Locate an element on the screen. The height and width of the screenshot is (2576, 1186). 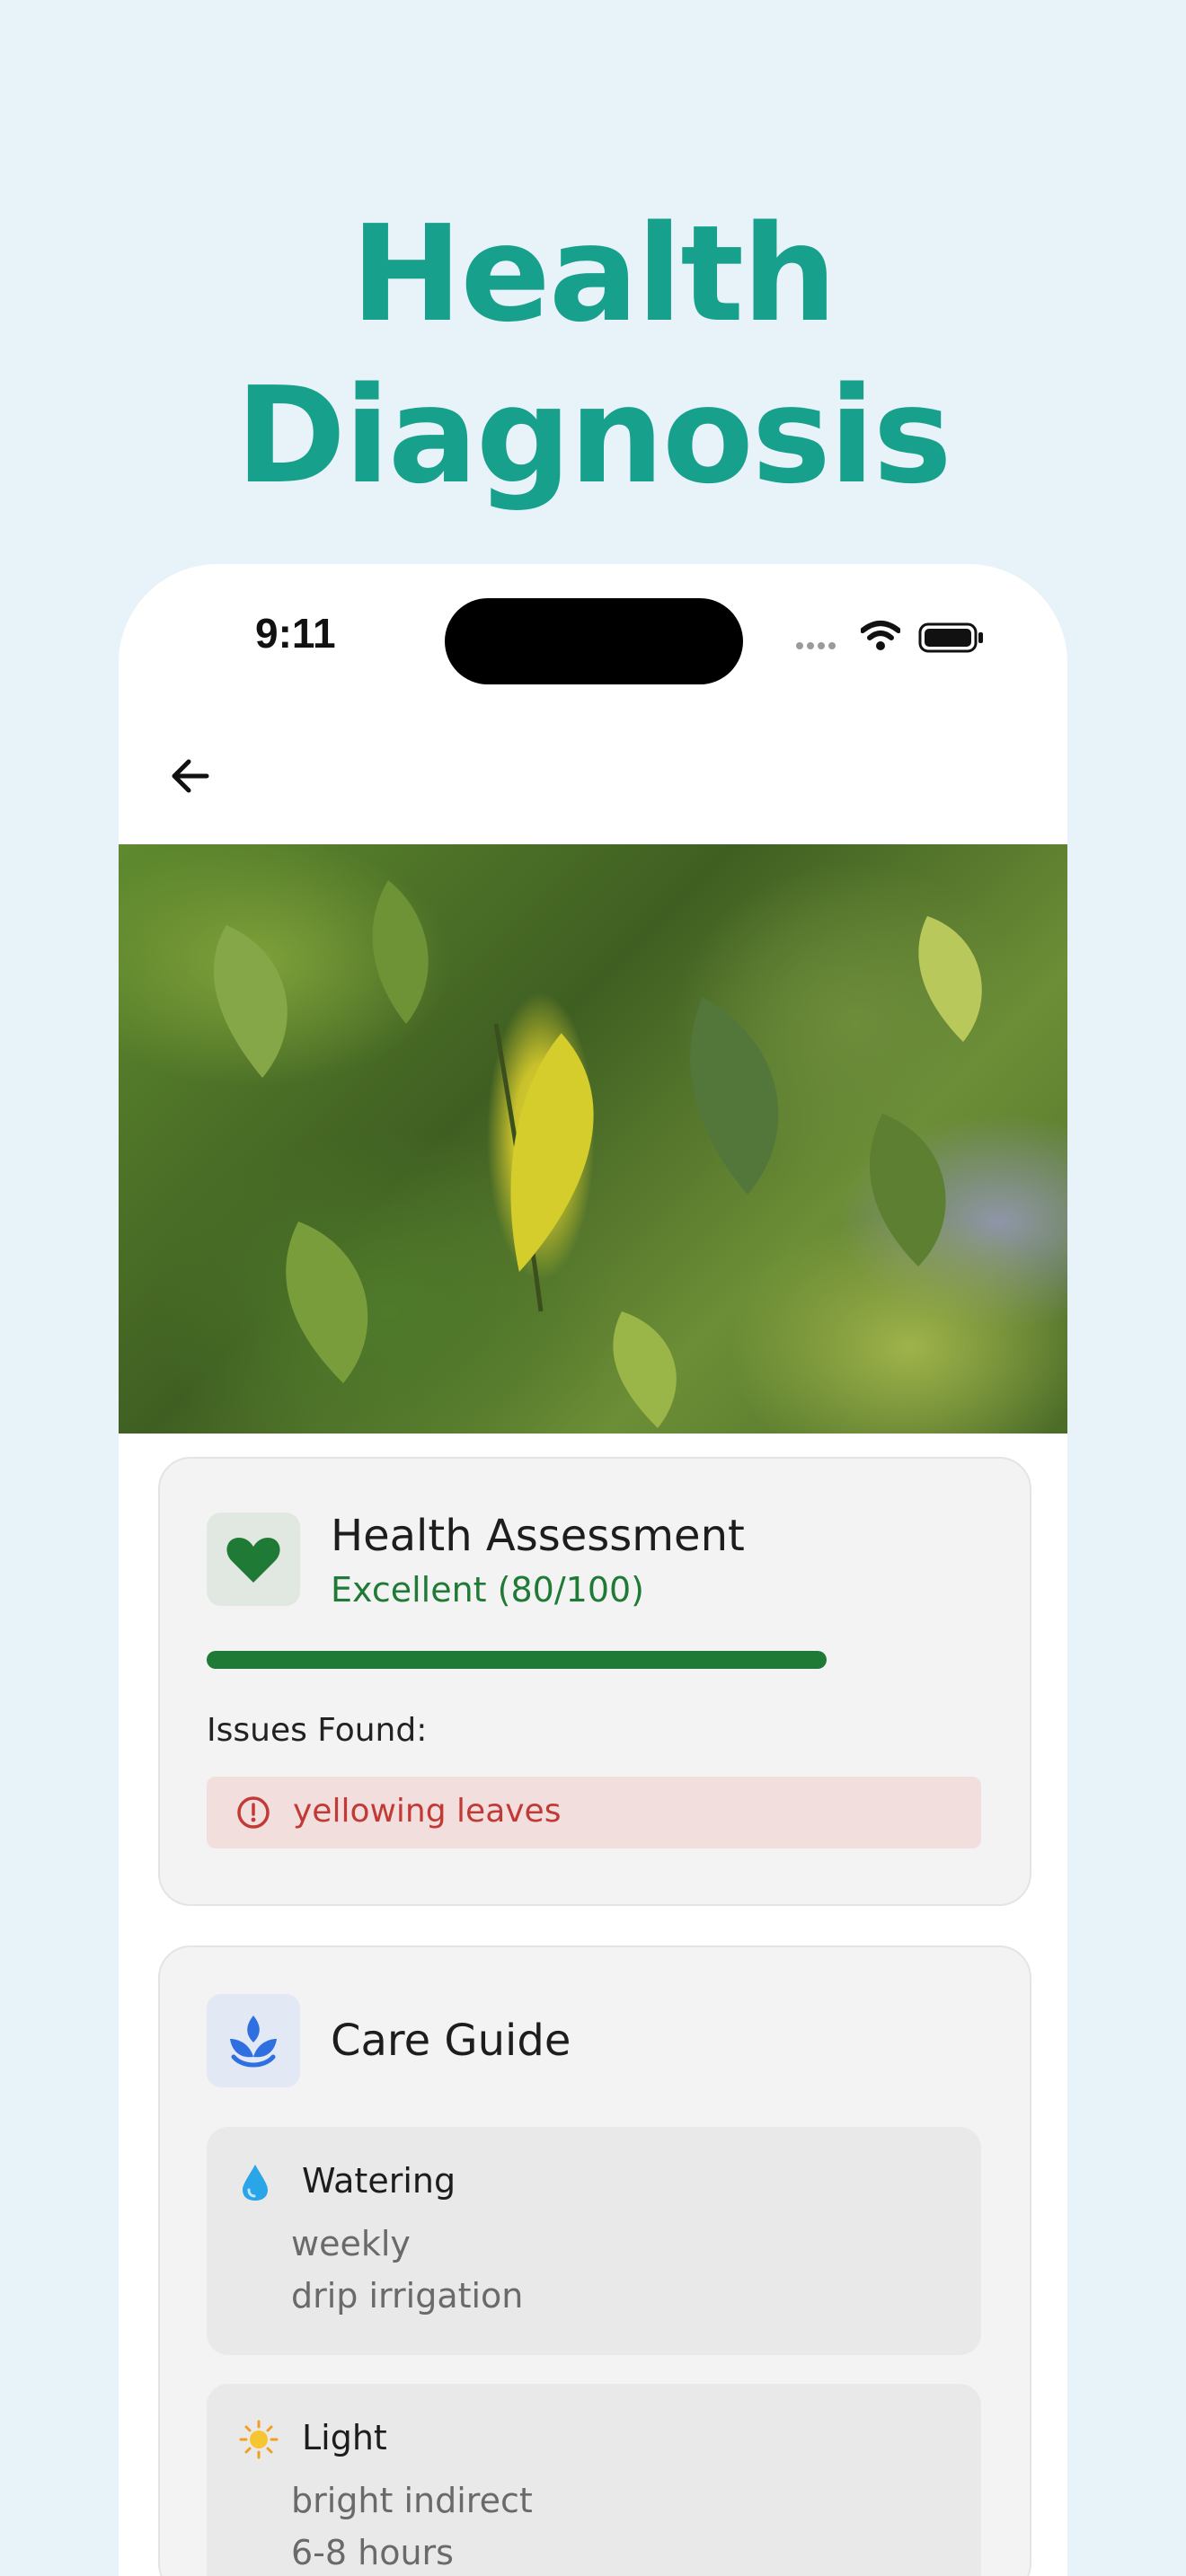
care-item-line: weekly is located at coordinates (351, 2243).